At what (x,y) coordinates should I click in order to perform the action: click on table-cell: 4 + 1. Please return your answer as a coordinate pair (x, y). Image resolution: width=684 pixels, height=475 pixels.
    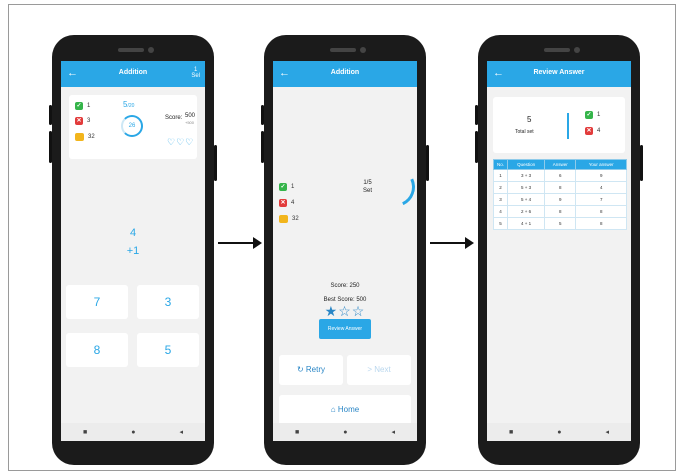
    Looking at the image, I should click on (526, 223).